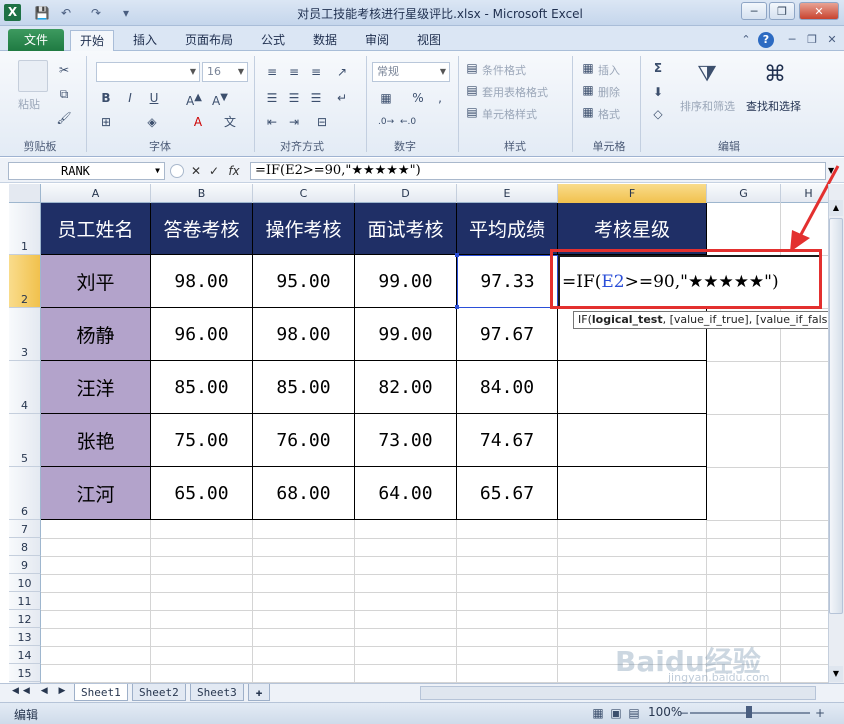 Image resolution: width=844 pixels, height=724 pixels. Describe the element at coordinates (744, 193) in the screenshot. I see `column-header-G: G` at that location.